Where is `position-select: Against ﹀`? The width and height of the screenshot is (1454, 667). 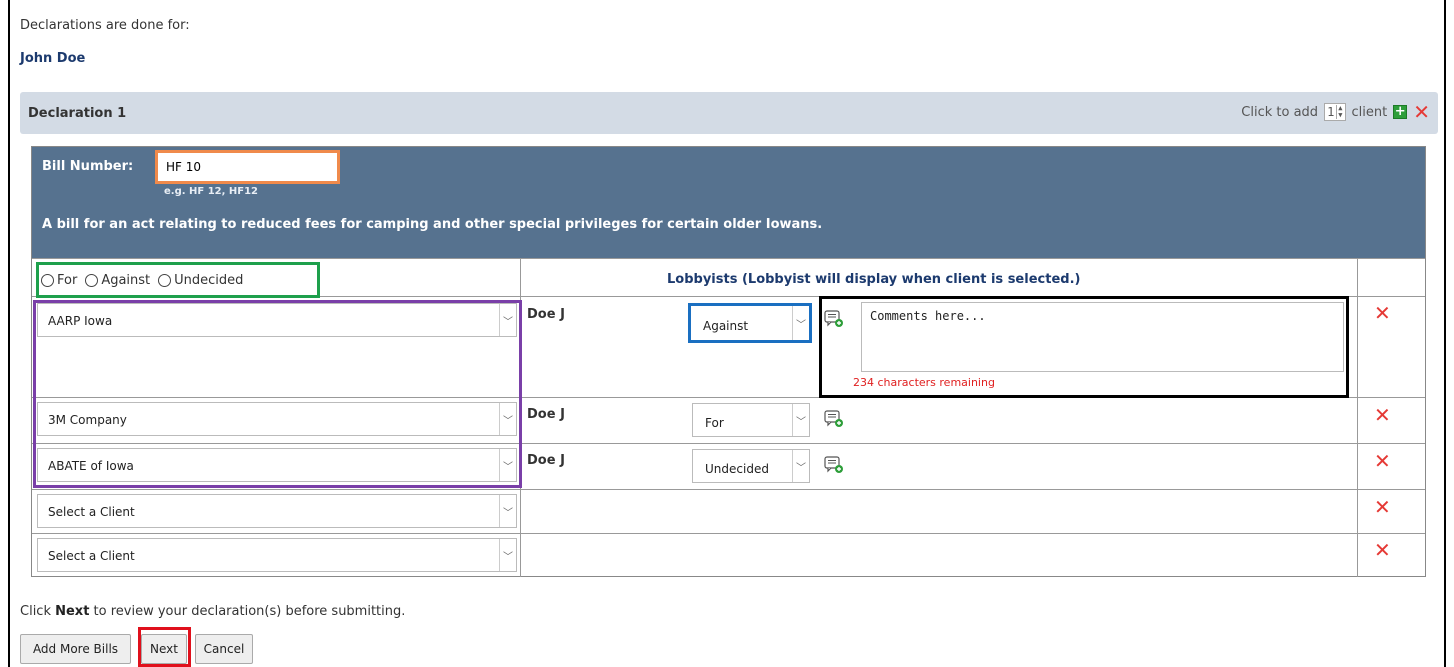
position-select: Against ﹀ is located at coordinates (750, 323).